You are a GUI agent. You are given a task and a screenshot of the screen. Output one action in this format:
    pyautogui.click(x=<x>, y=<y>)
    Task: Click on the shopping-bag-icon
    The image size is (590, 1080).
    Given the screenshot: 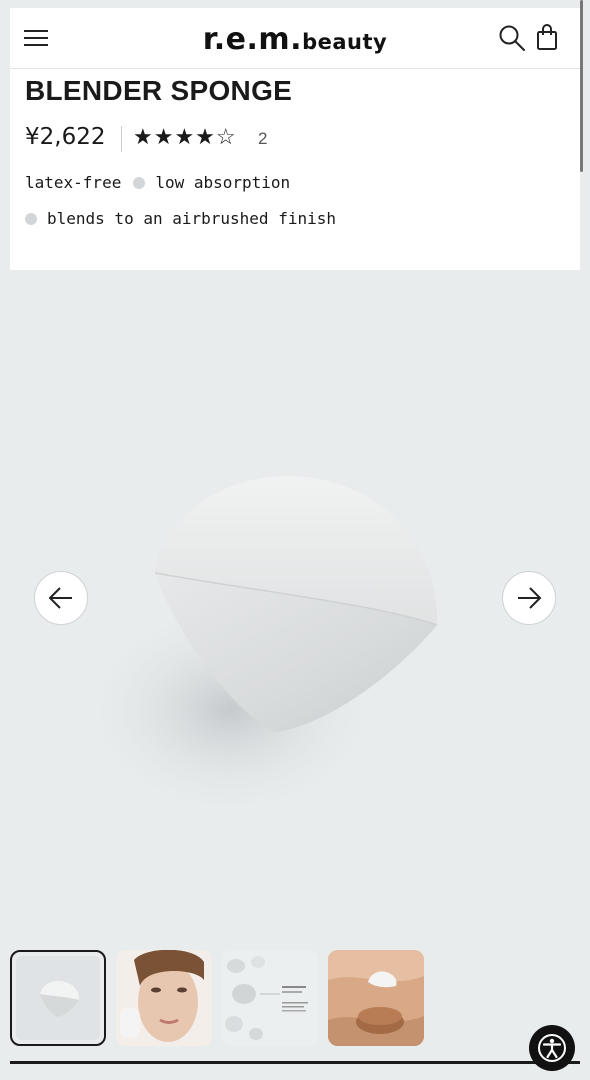 What is the action you would take?
    pyautogui.click(x=547, y=37)
    